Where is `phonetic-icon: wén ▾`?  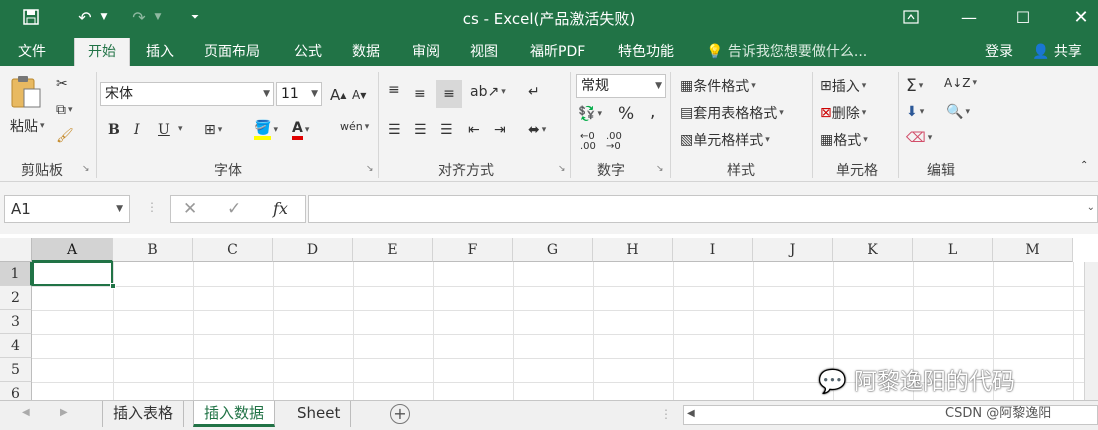 phonetic-icon: wén ▾ is located at coordinates (354, 126).